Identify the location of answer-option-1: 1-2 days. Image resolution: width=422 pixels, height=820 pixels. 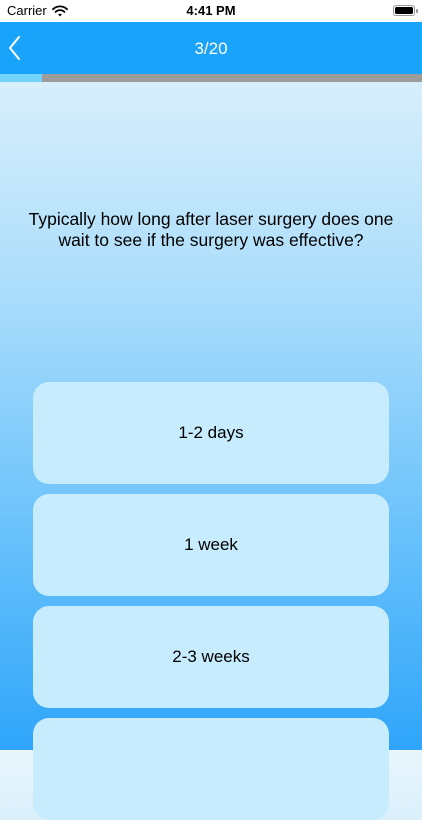
(211, 433).